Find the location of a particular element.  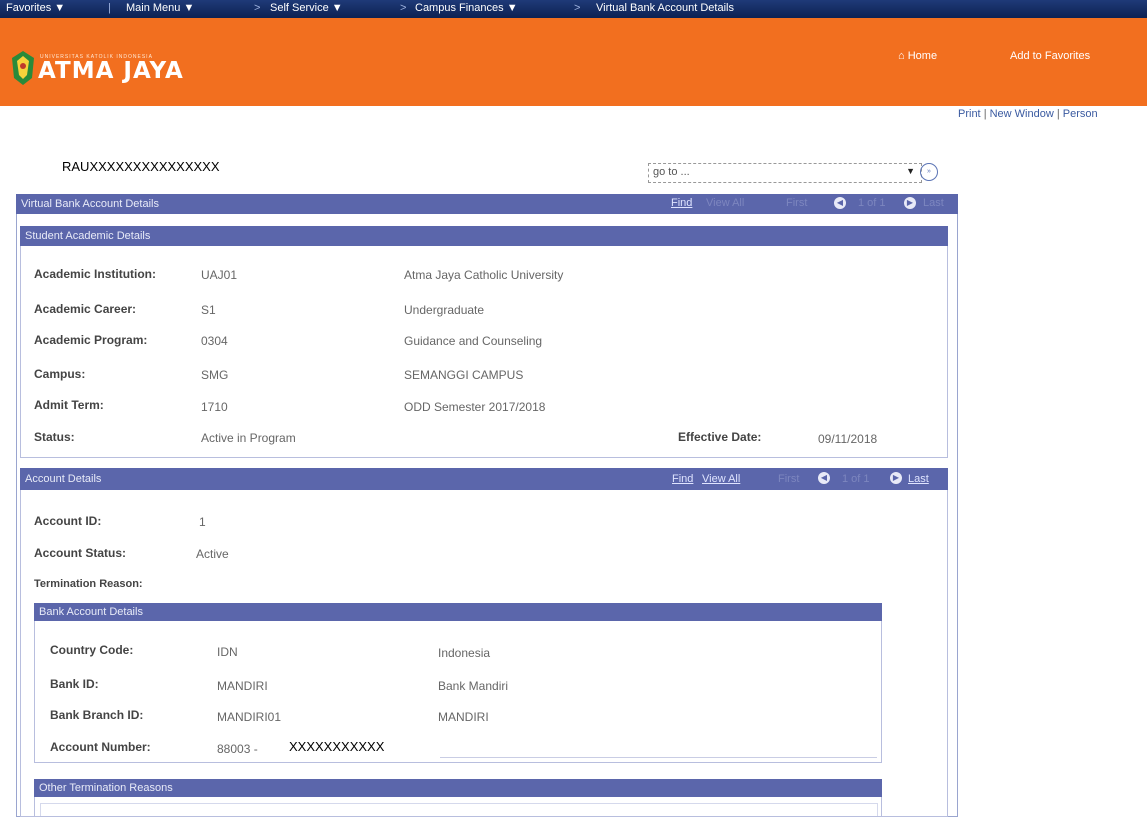

breadcrumb-campus-finances: Campus Finances ▼ is located at coordinates (466, 8).